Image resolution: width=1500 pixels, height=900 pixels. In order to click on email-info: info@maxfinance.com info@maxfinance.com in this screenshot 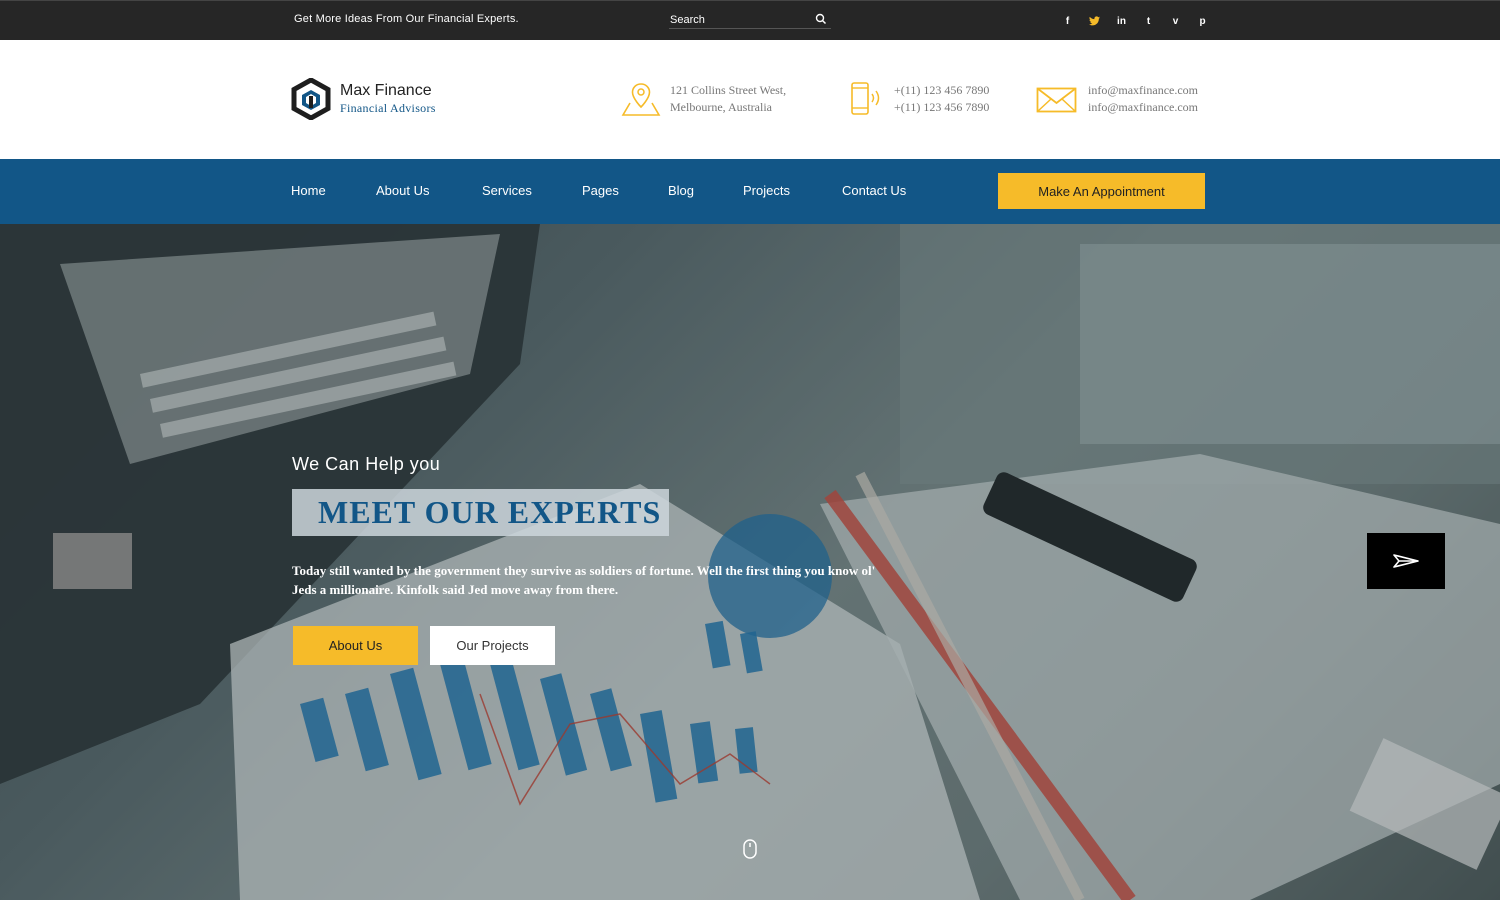, I will do `click(1143, 99)`.